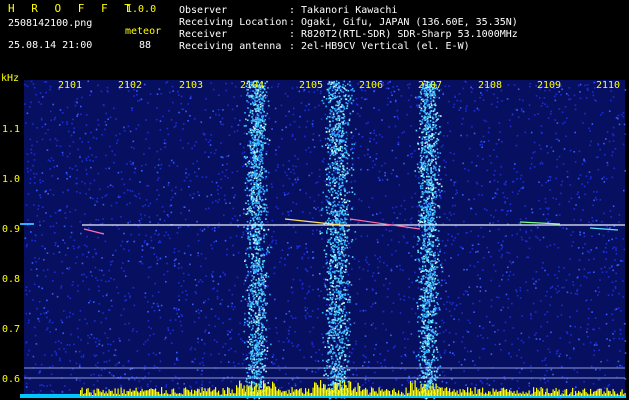 The image size is (629, 400). What do you see at coordinates (371, 85) in the screenshot?
I see `x-tick-label: 2106` at bounding box center [371, 85].